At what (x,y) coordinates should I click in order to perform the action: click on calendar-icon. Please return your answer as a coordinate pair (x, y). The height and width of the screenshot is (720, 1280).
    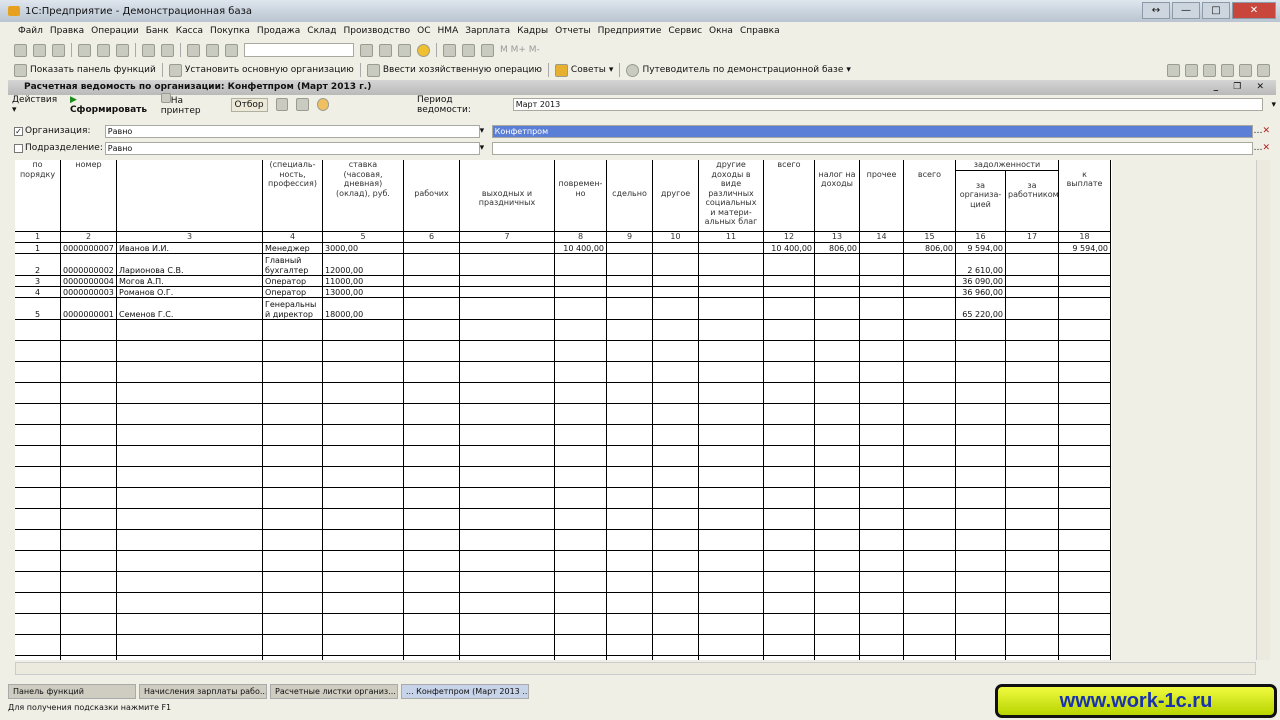
    Looking at the image, I should click on (468, 50).